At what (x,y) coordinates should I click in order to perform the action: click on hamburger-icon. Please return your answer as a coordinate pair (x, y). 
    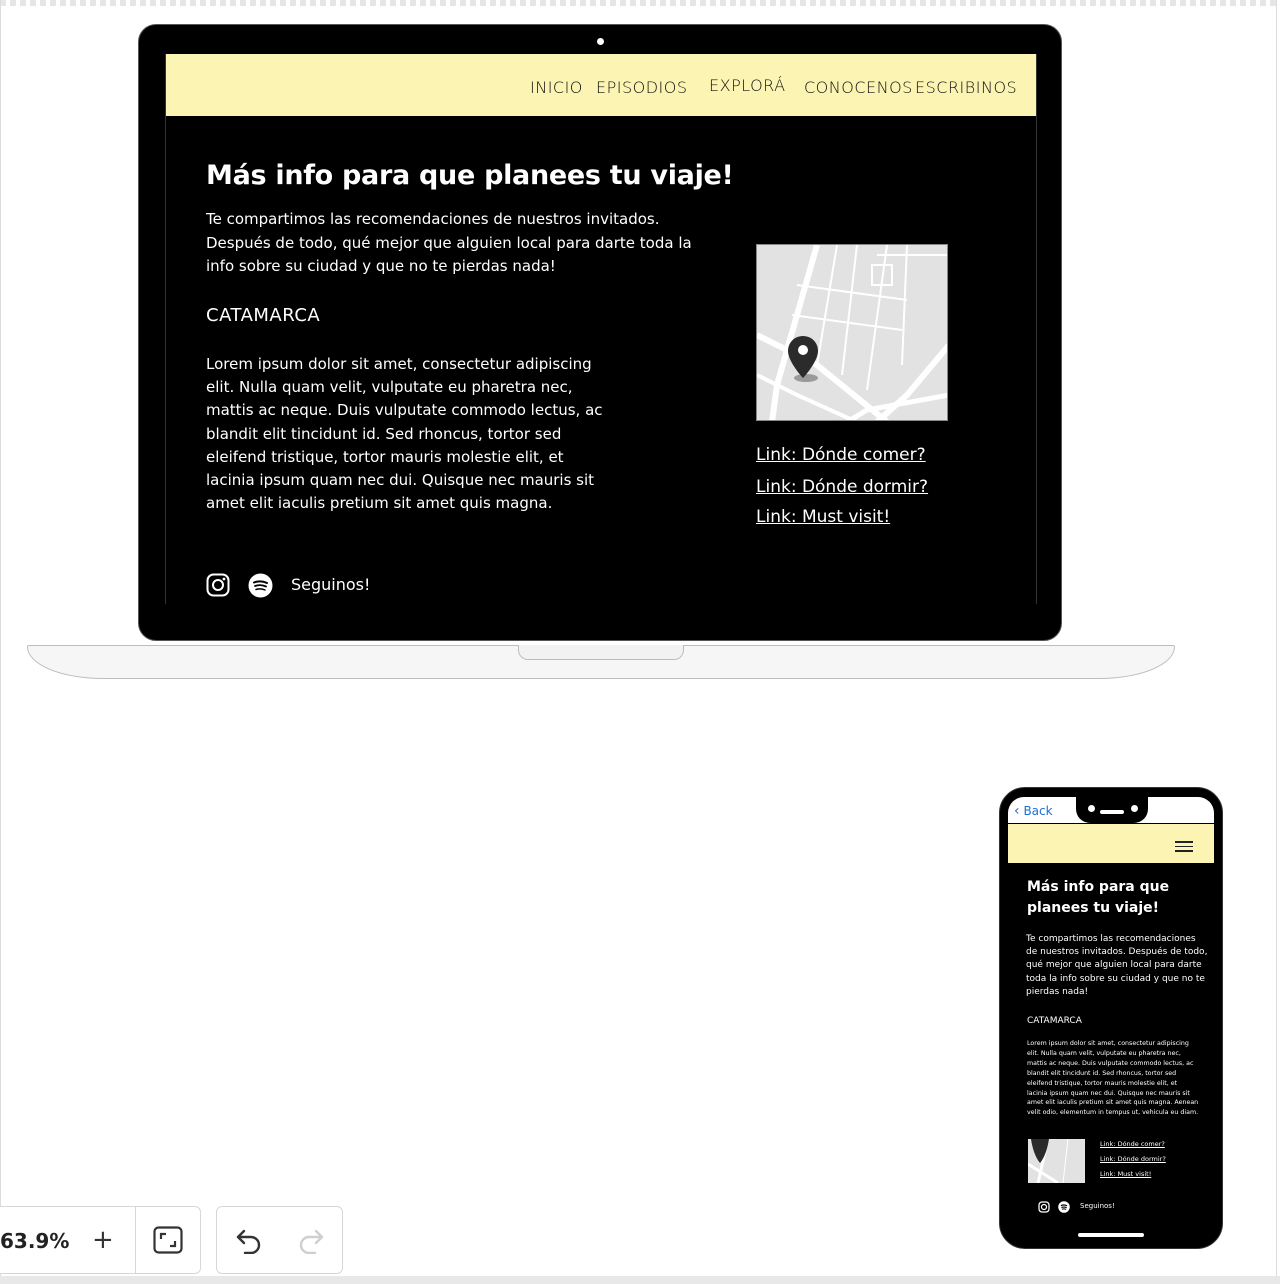
    Looking at the image, I should click on (1184, 847).